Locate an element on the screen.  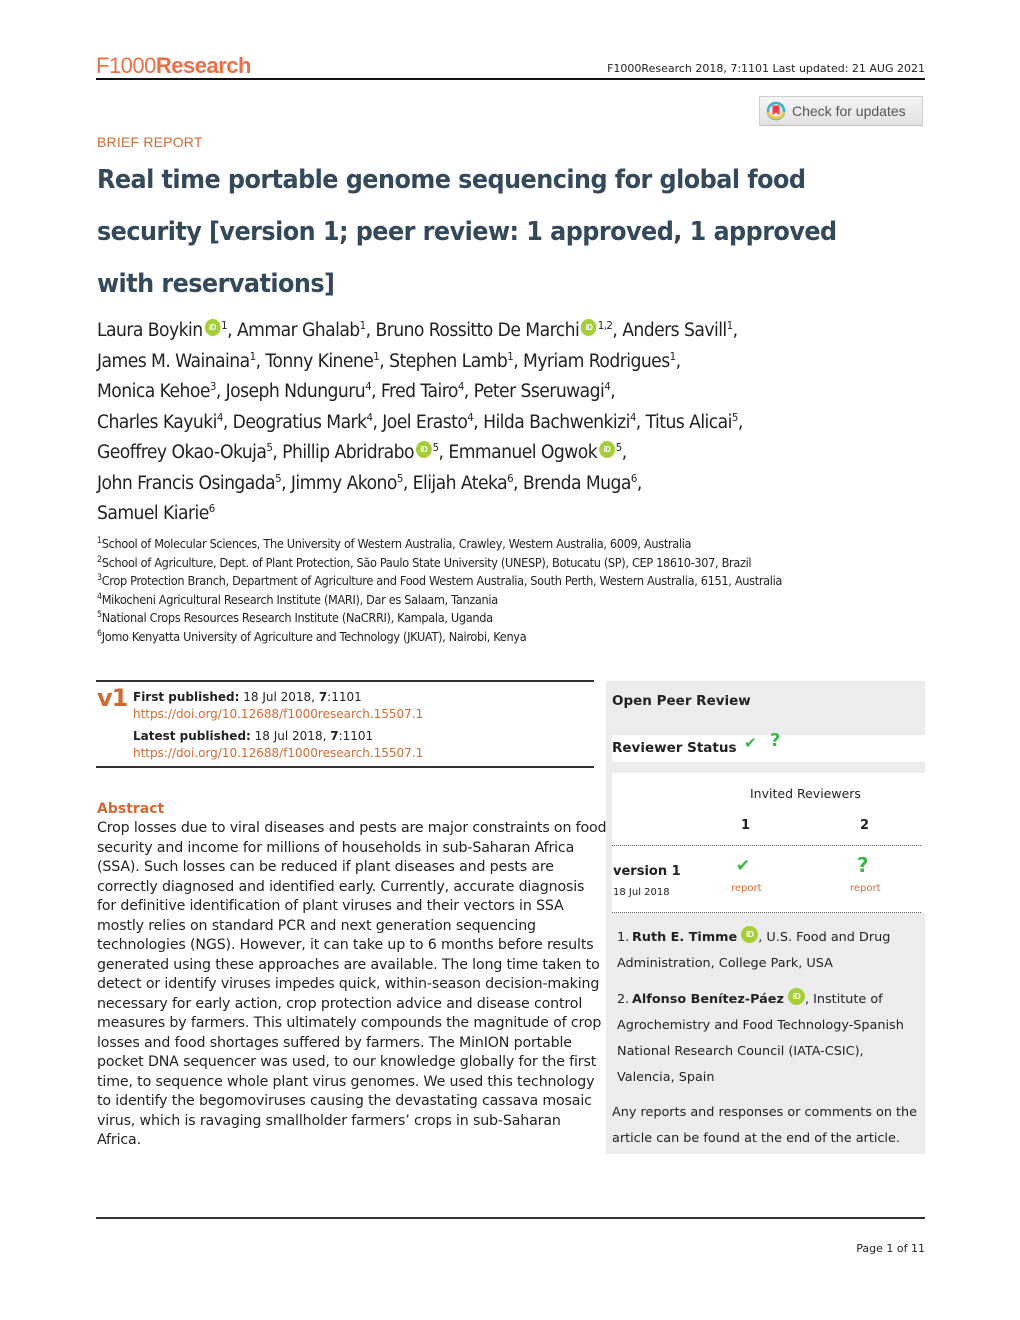
author-name: Emmanuel Ogwok is located at coordinates (523, 452).